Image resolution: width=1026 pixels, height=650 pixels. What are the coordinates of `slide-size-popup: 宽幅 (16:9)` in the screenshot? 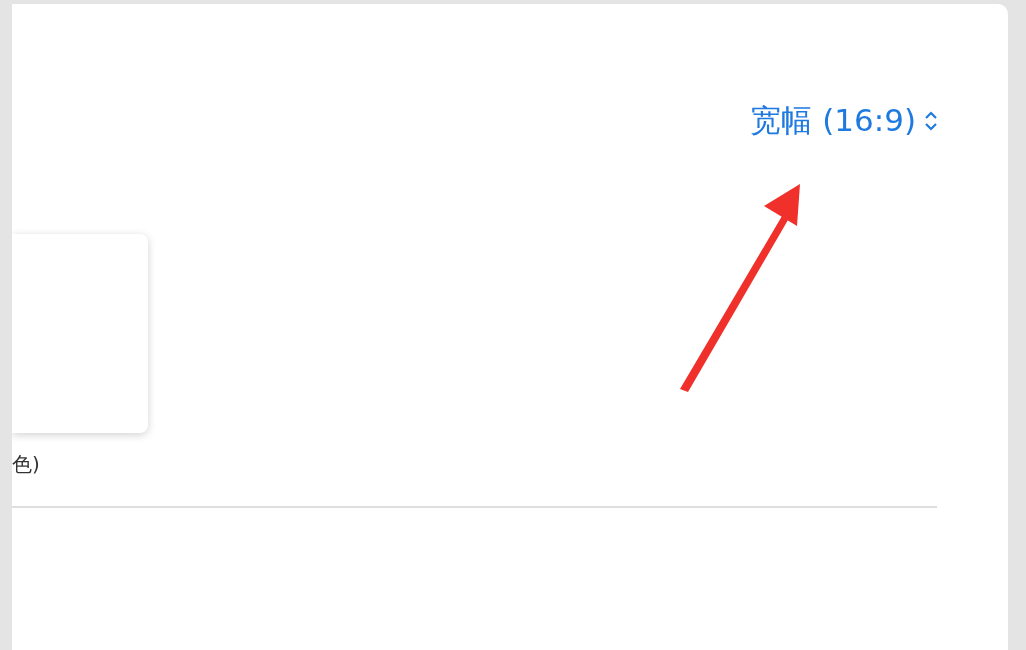 It's located at (844, 121).